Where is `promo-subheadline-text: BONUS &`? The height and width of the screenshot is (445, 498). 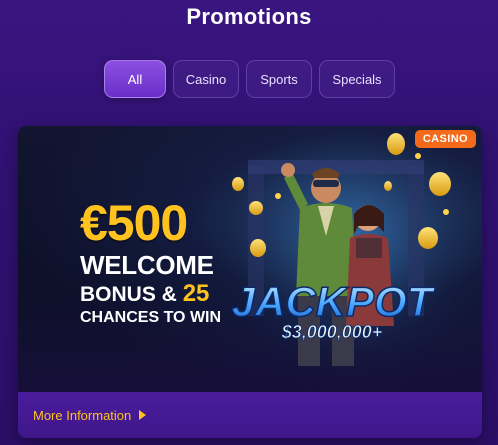
promo-subheadline-text: BONUS & is located at coordinates (128, 294).